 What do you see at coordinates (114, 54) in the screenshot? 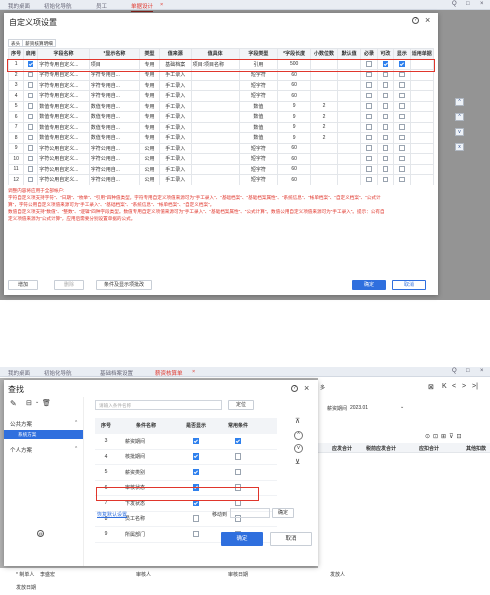
I see `column-header: *显示名称` at bounding box center [114, 54].